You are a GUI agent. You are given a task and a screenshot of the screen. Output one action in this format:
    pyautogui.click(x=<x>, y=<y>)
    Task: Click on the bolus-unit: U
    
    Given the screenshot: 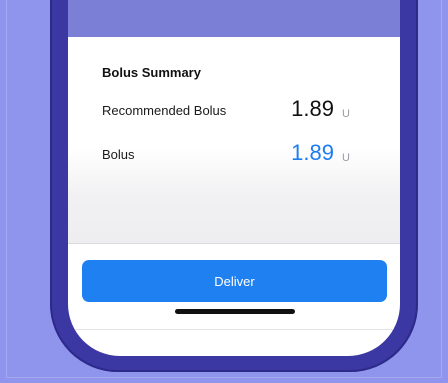 What is the action you would take?
    pyautogui.click(x=346, y=158)
    